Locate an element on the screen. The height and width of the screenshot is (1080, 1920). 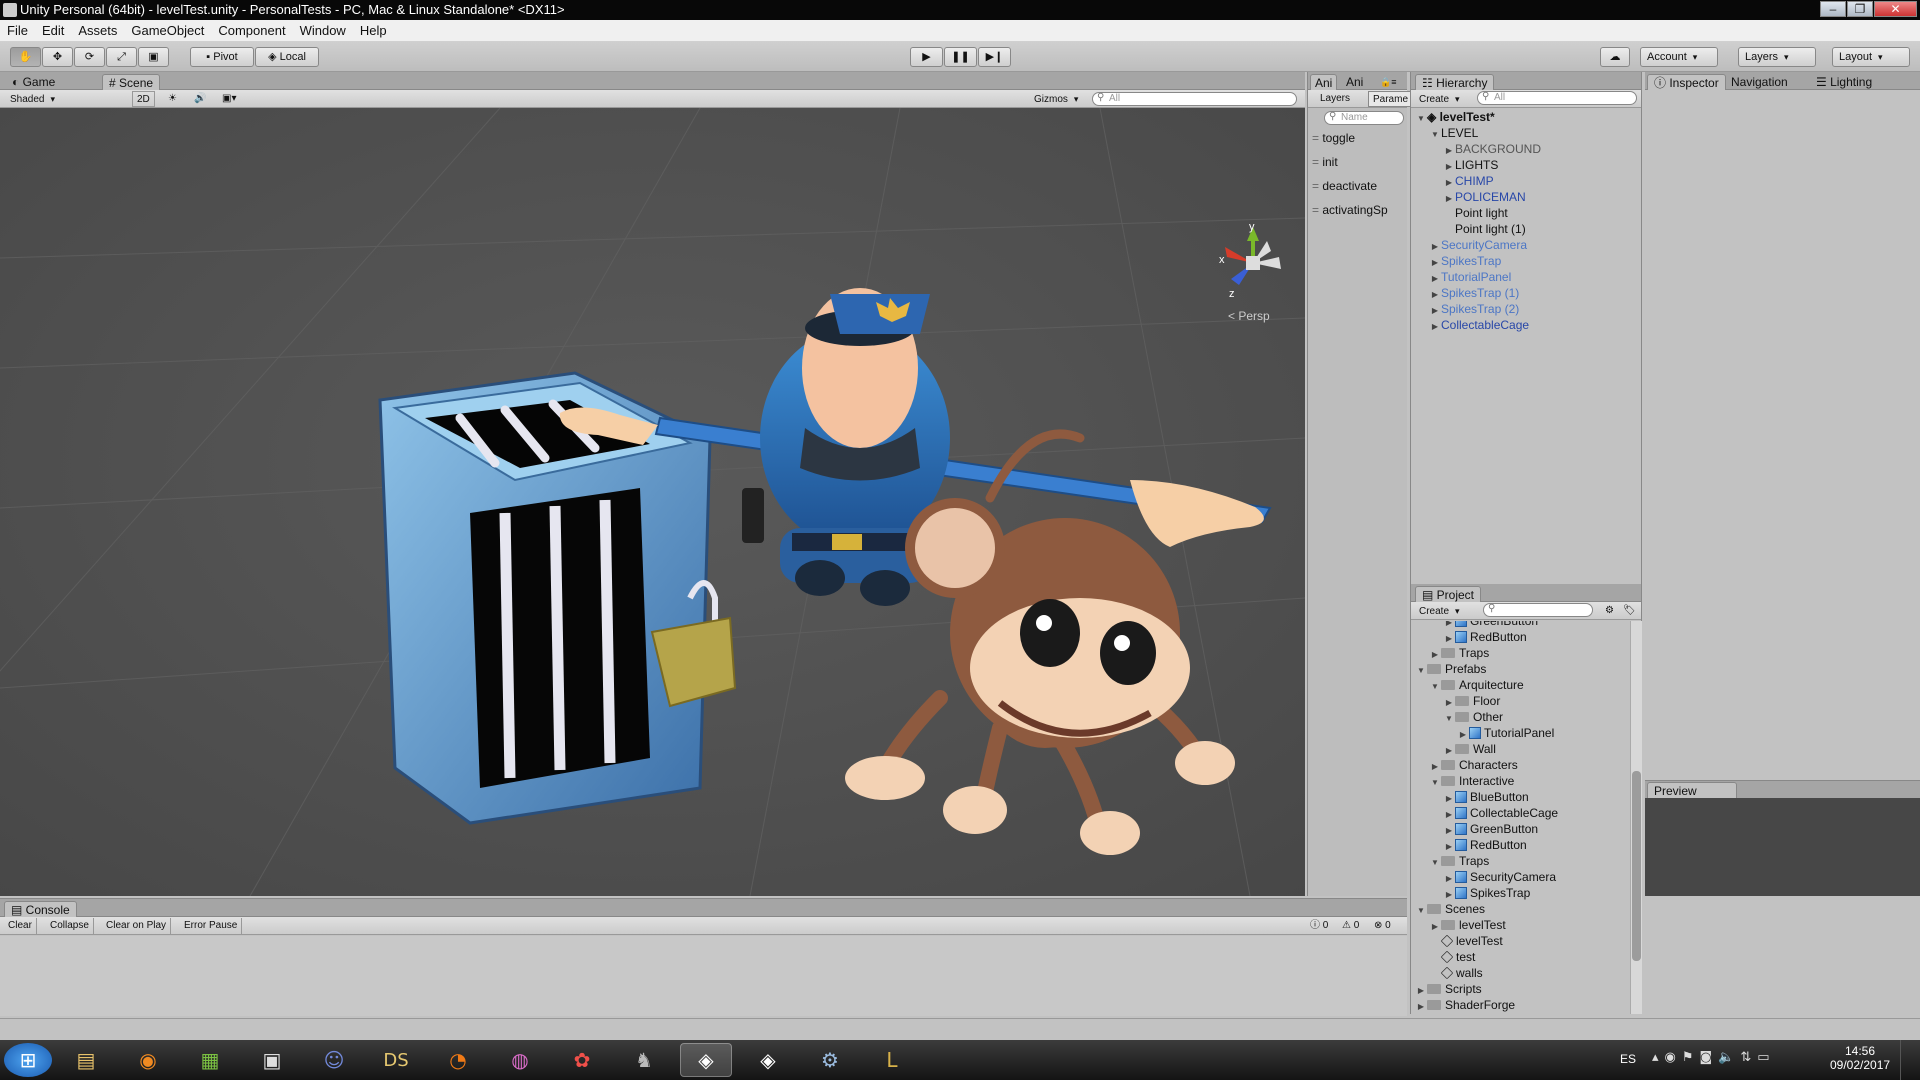
project-item: ▶ CollectableCage is located at coordinates (1500, 813).